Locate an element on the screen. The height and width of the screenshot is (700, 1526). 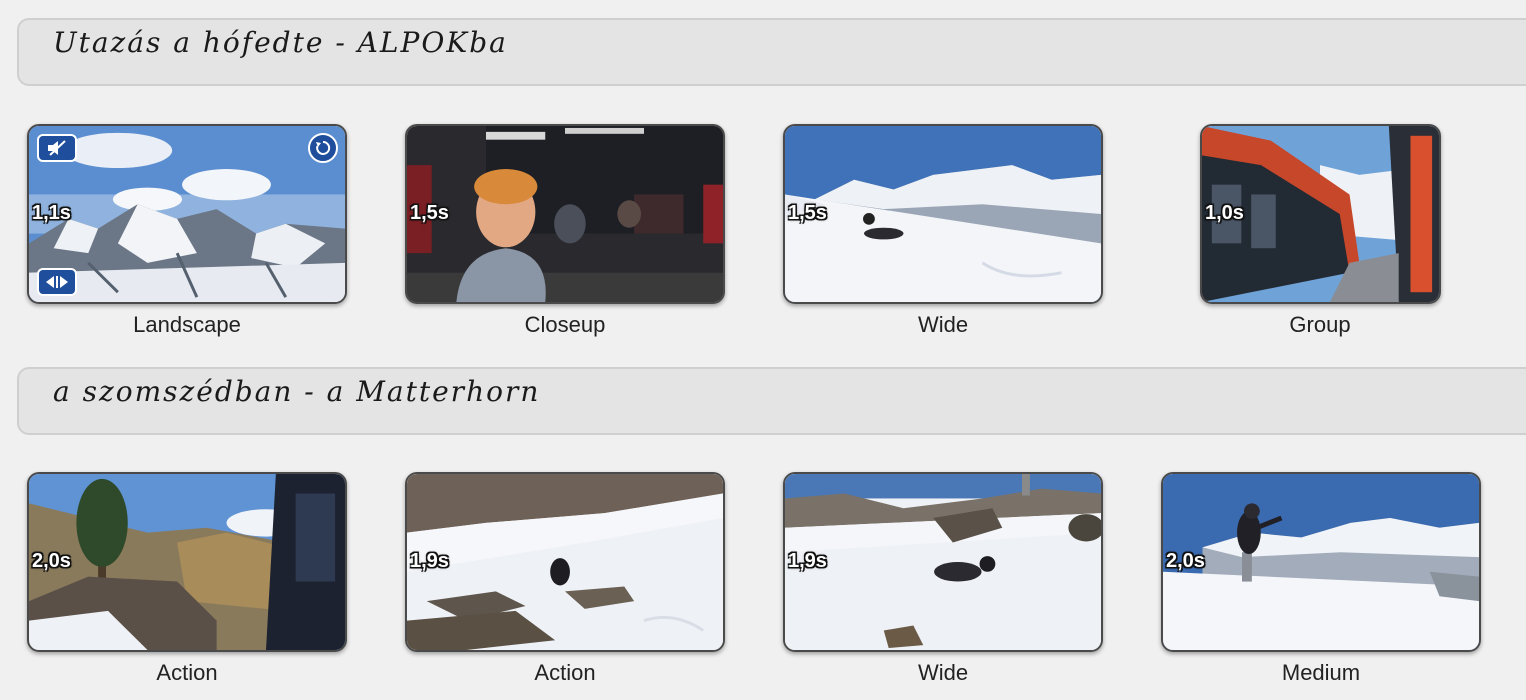
section-title-1: Utazás a hófedte - ALPOKba is located at coordinates (280, 42).